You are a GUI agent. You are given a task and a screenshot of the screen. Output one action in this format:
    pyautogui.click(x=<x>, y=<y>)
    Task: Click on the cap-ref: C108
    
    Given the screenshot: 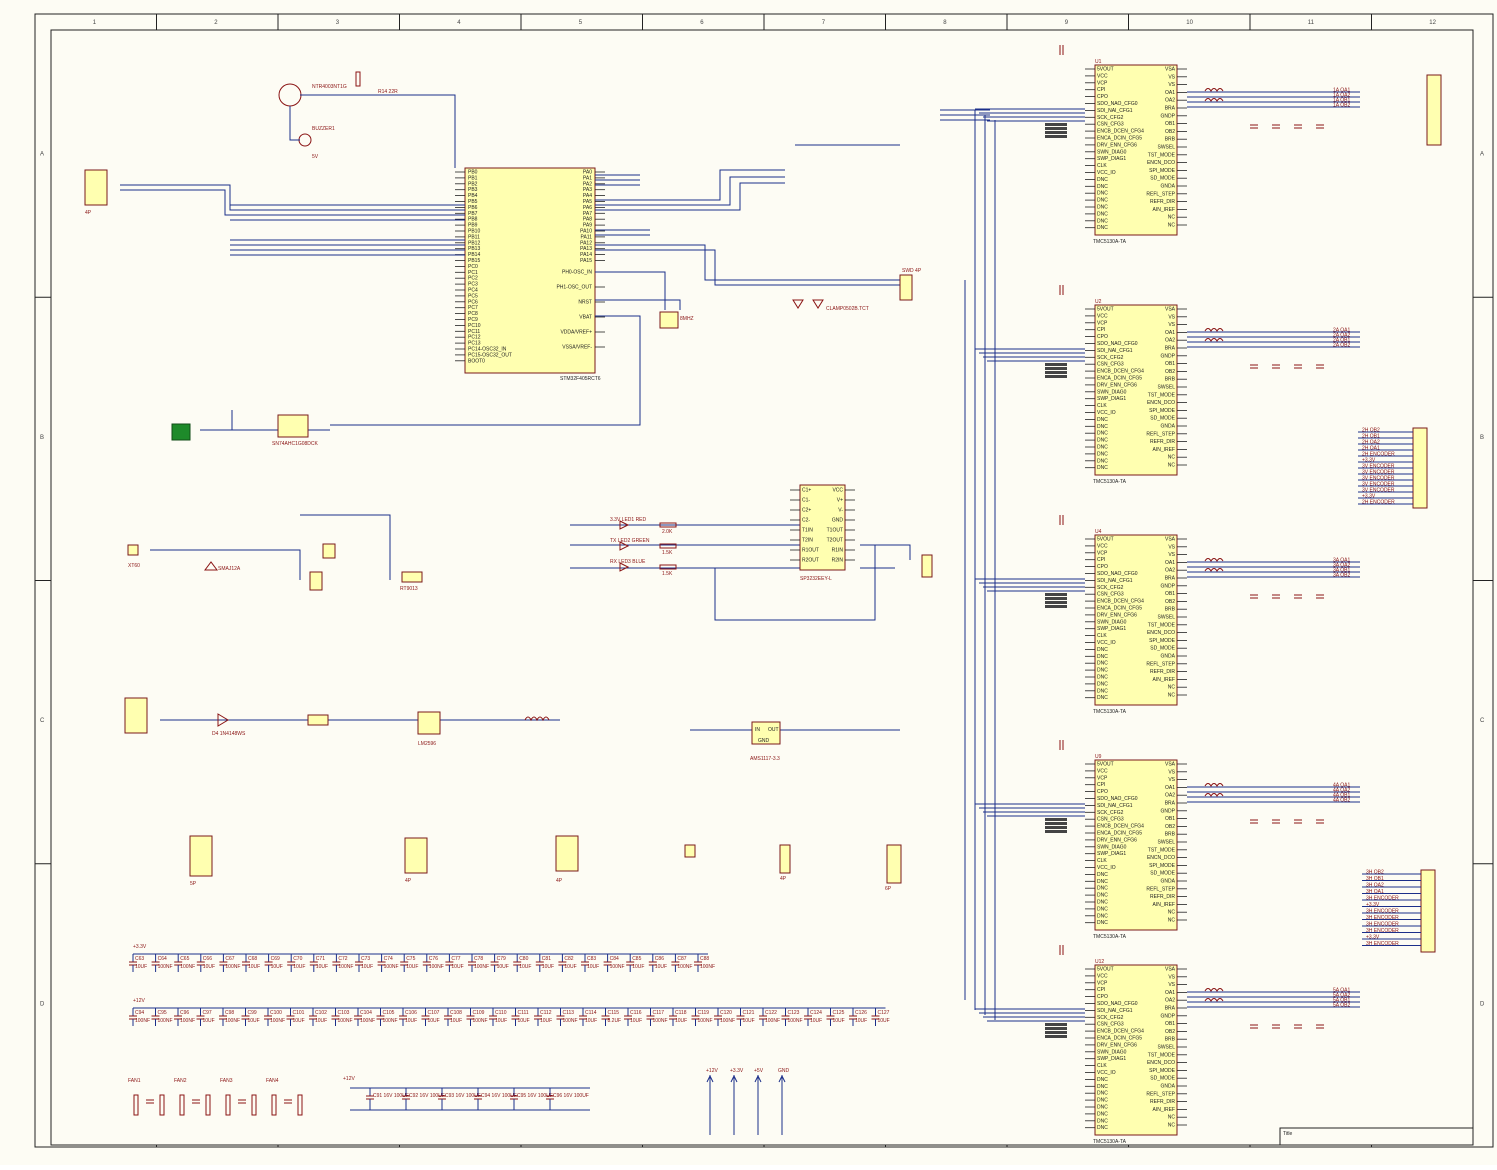 What is the action you would take?
    pyautogui.click(x=456, y=1013)
    